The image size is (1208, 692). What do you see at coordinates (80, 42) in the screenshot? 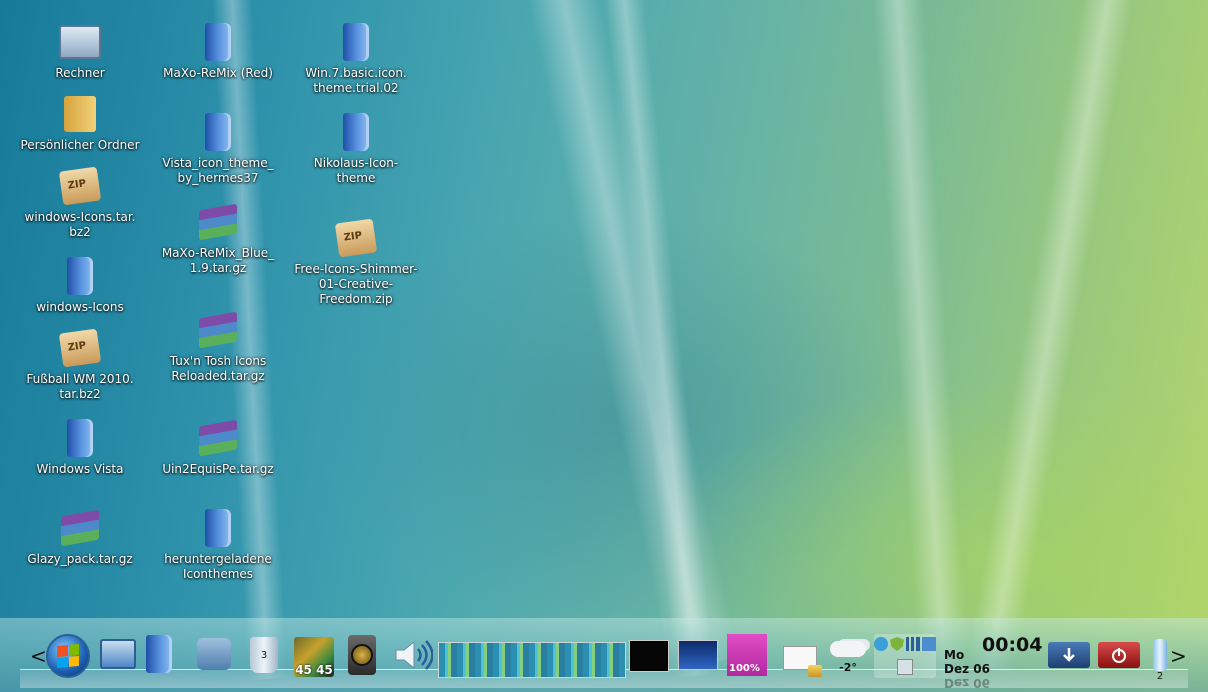
I see `computer-icon` at bounding box center [80, 42].